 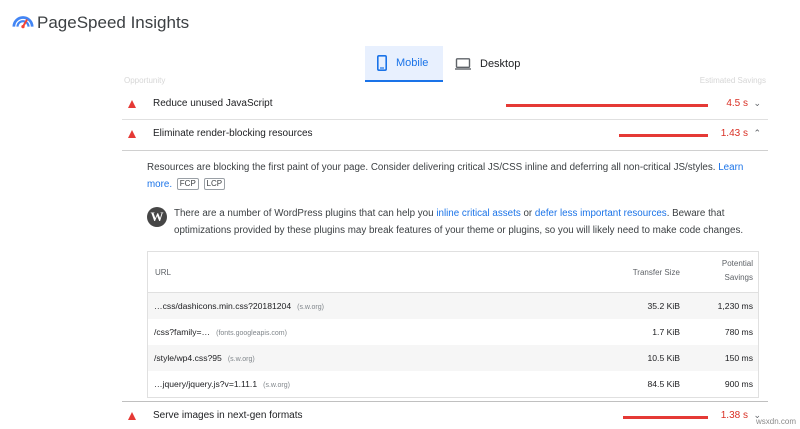 I want to click on badge-fcp: FCP, so click(x=187, y=184).